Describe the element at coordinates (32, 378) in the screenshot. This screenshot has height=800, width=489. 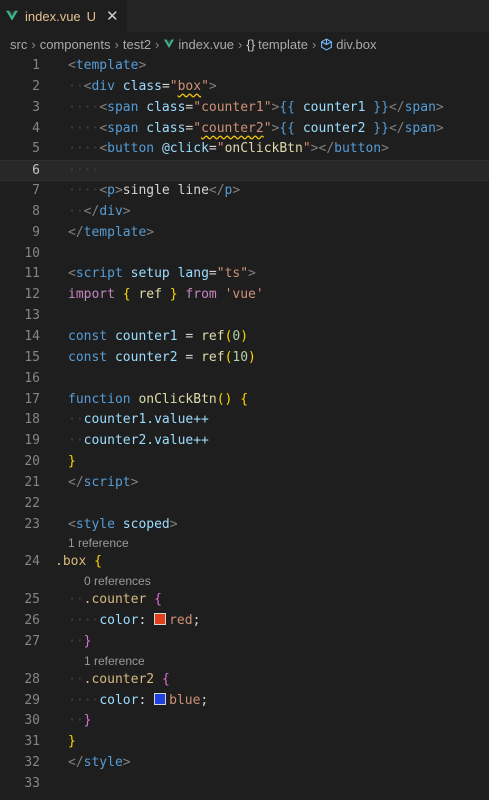
I see `code-line: 16` at that location.